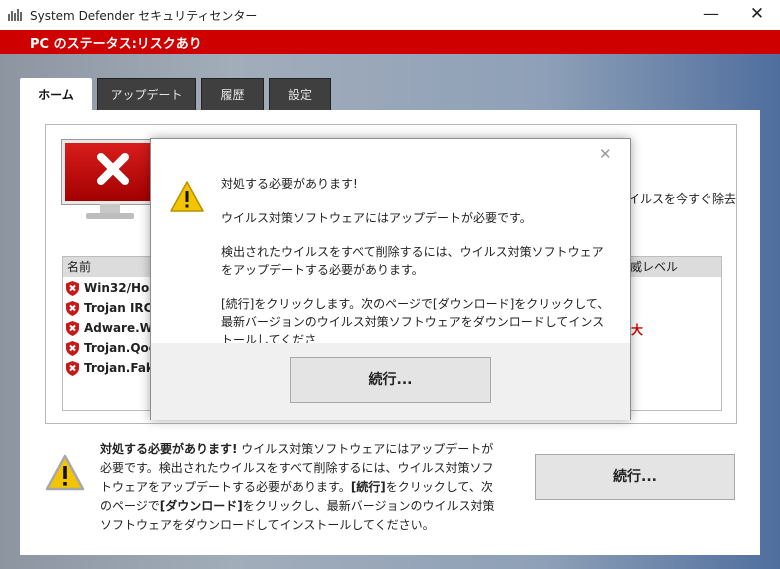  I want to click on title-bar: System Defender セキュリティセンター — ✕, so click(390, 15).